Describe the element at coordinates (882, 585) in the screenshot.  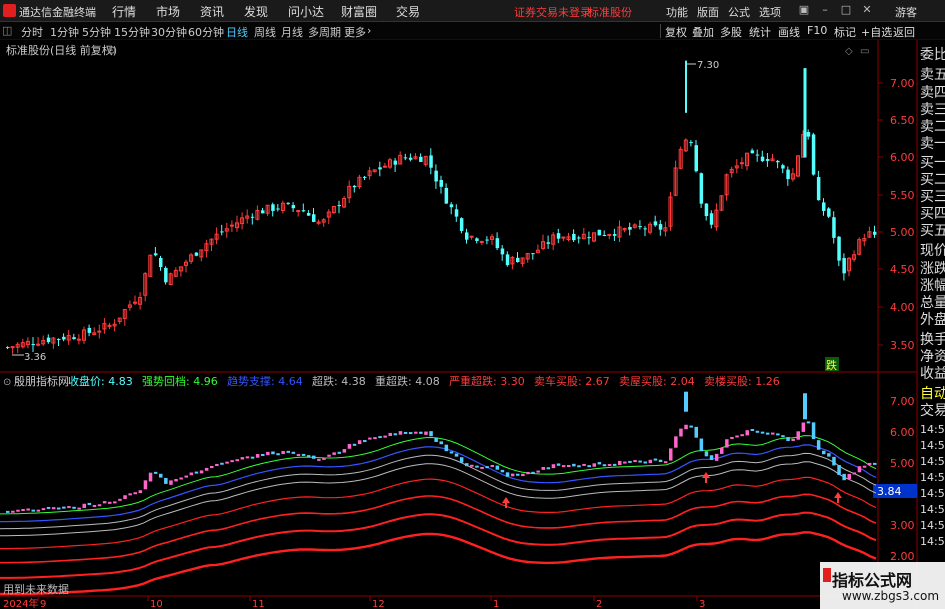
I see `watermark: 指标公式网 www.zbgs3.com` at that location.